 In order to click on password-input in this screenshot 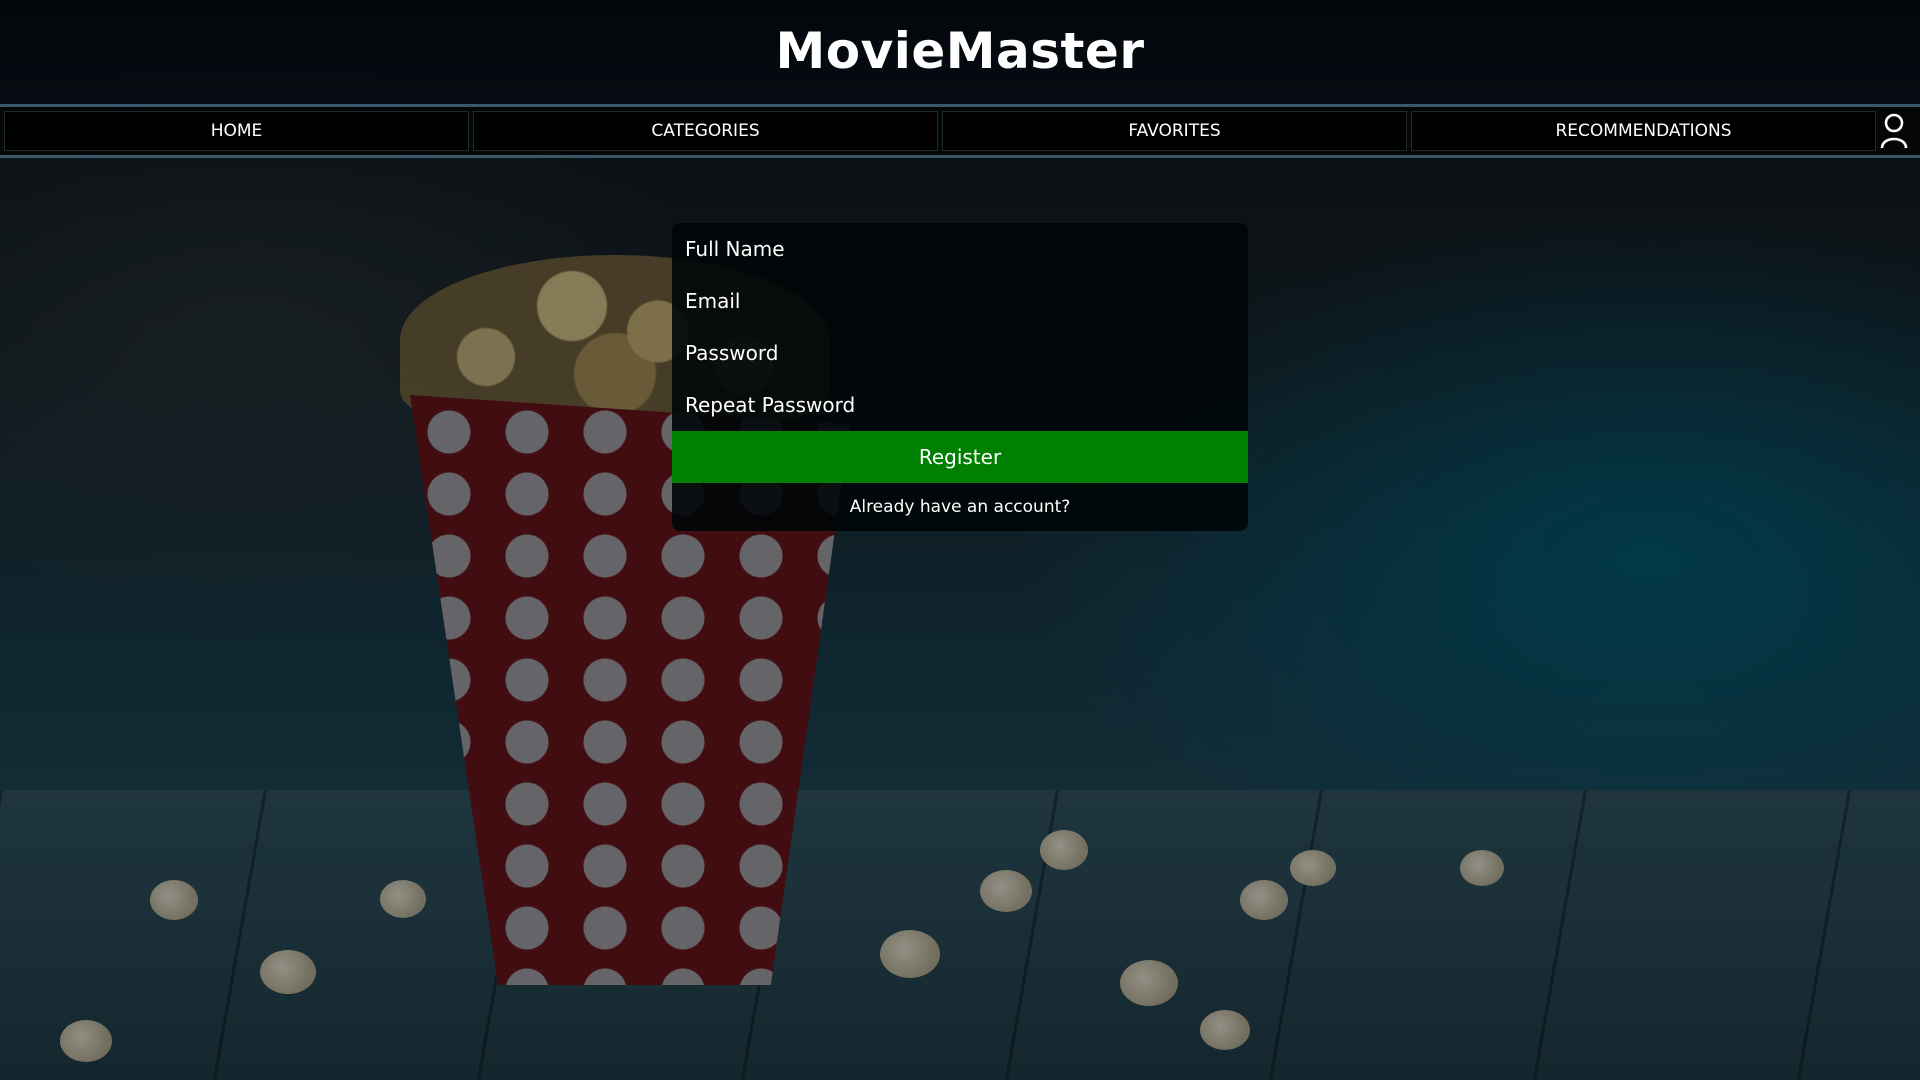, I will do `click(960, 353)`.